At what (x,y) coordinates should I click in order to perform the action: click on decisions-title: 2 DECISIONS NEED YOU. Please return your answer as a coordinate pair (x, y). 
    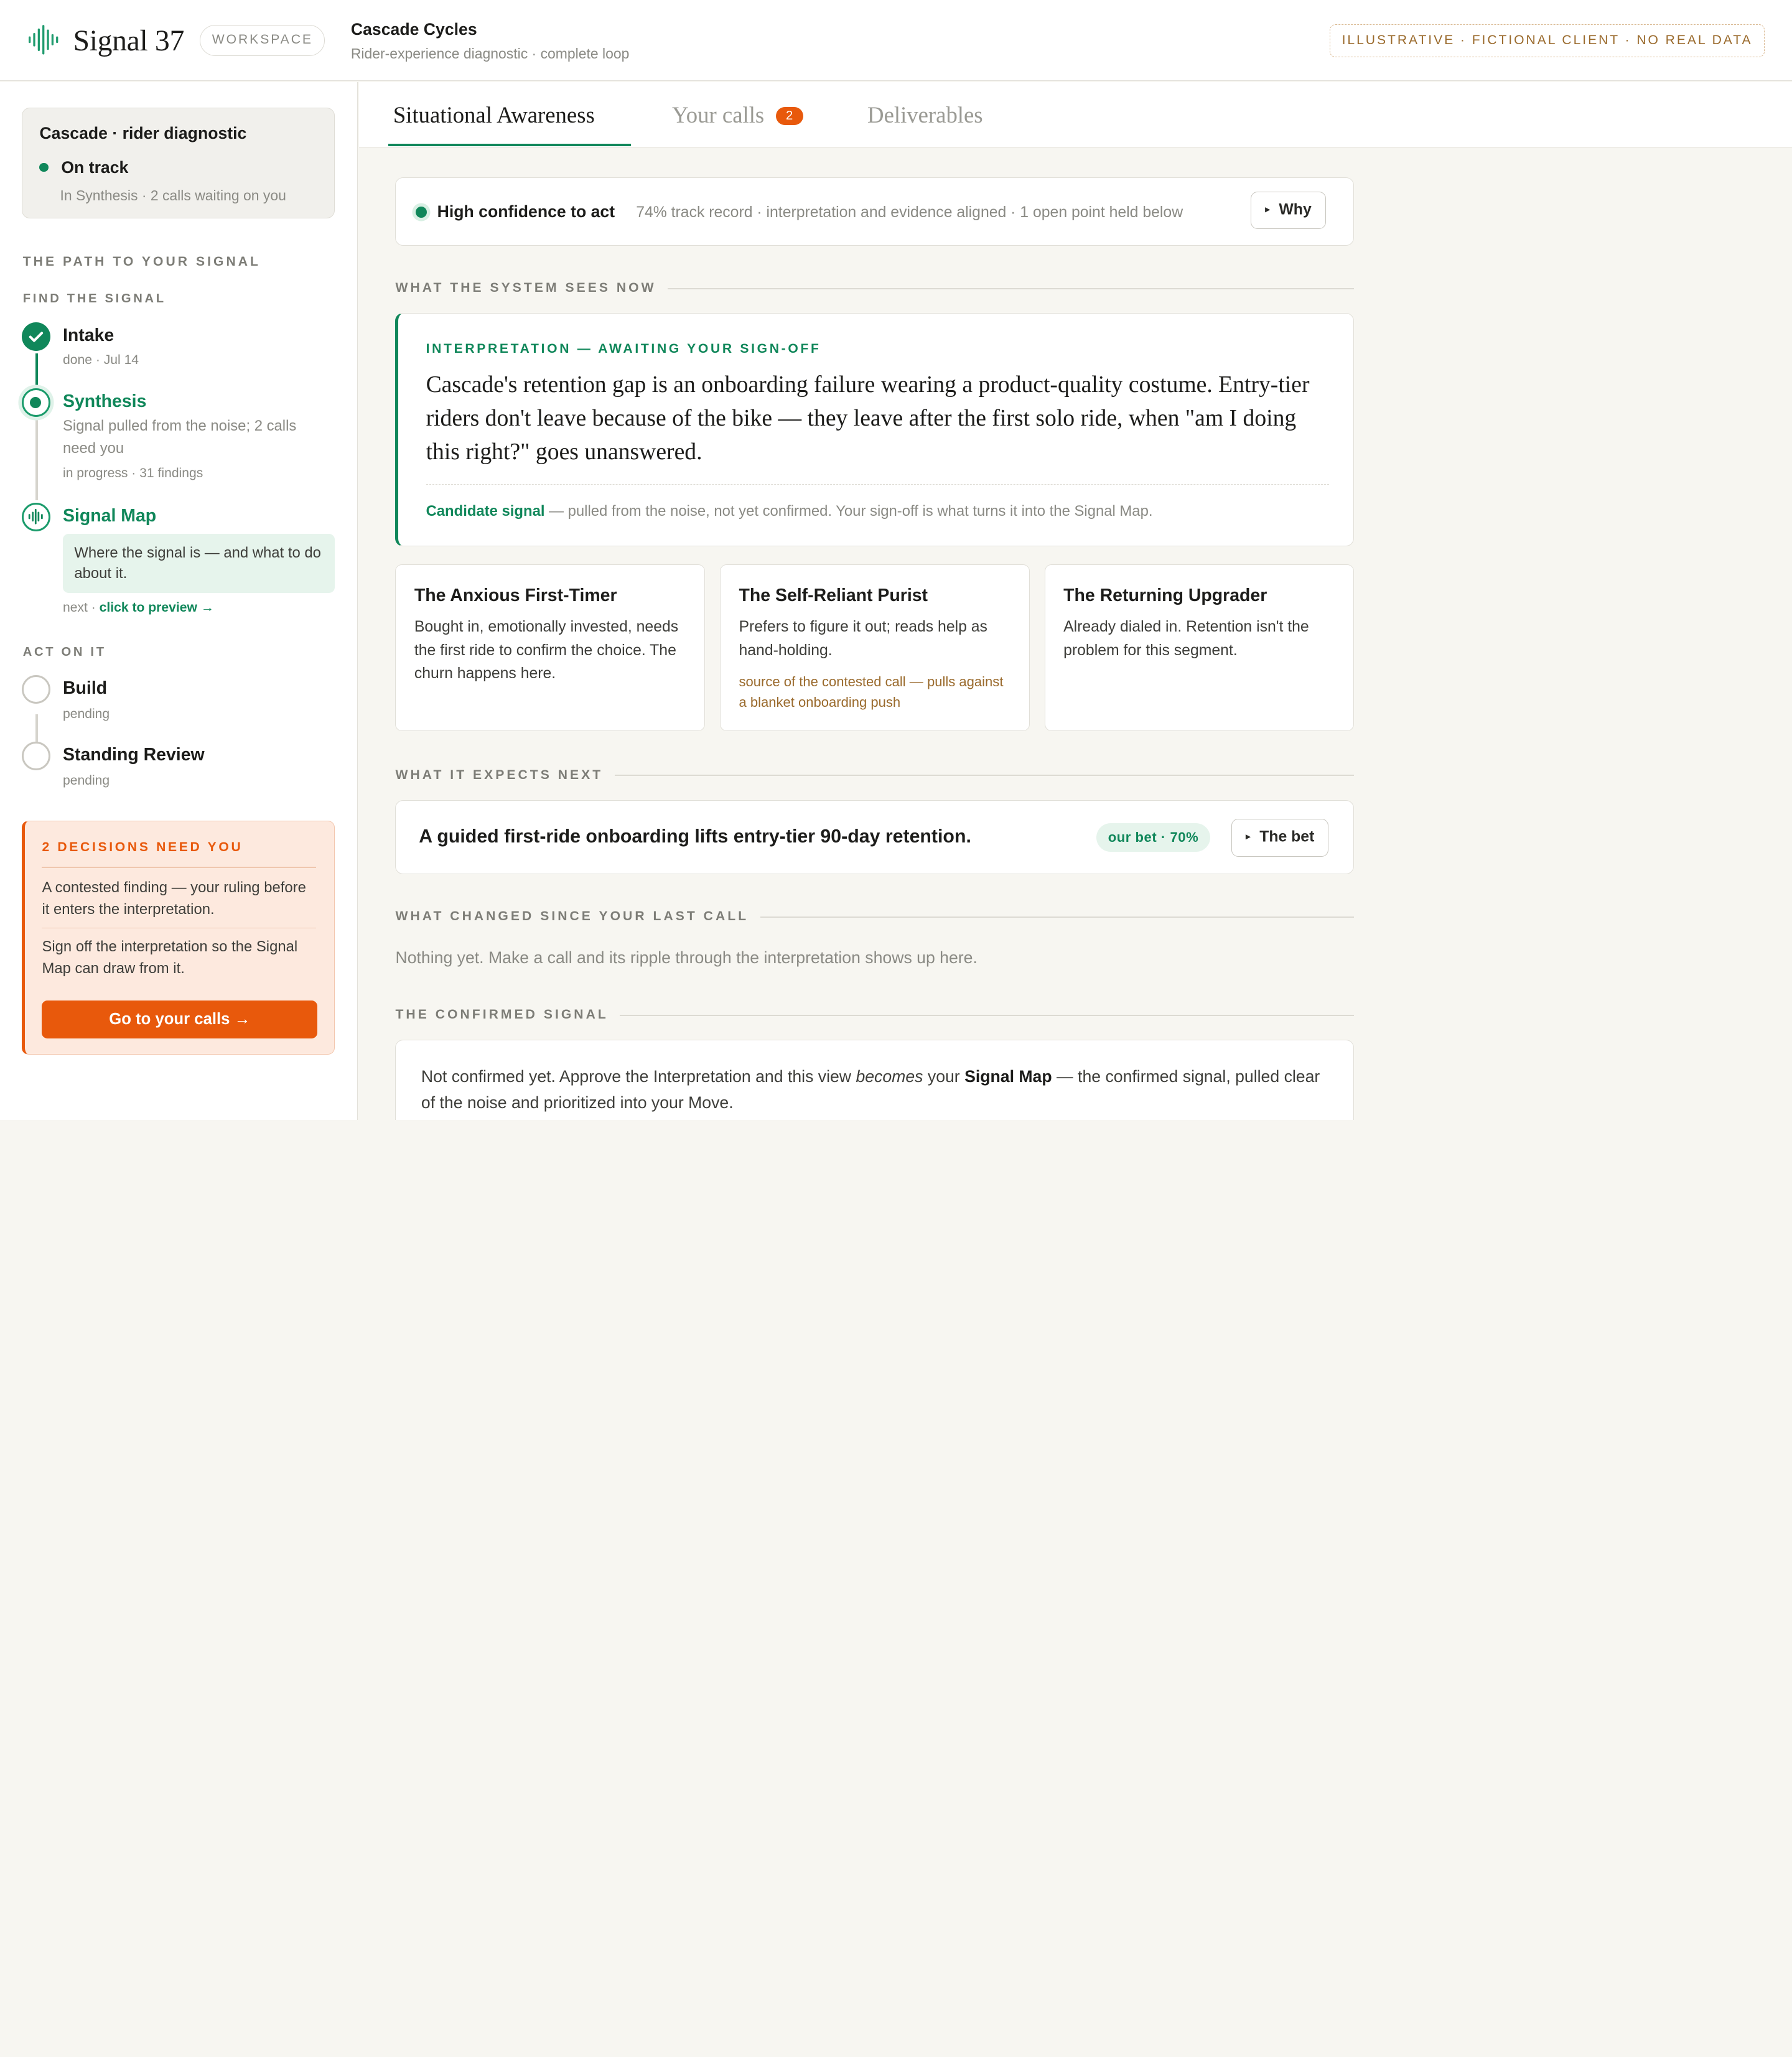
    Looking at the image, I should click on (142, 847).